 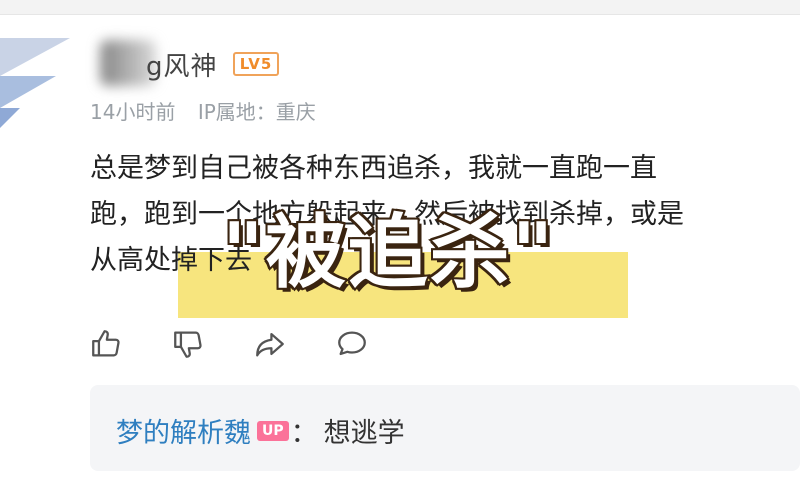 What do you see at coordinates (183, 430) in the screenshot?
I see `reply-author: 梦的解析魏` at bounding box center [183, 430].